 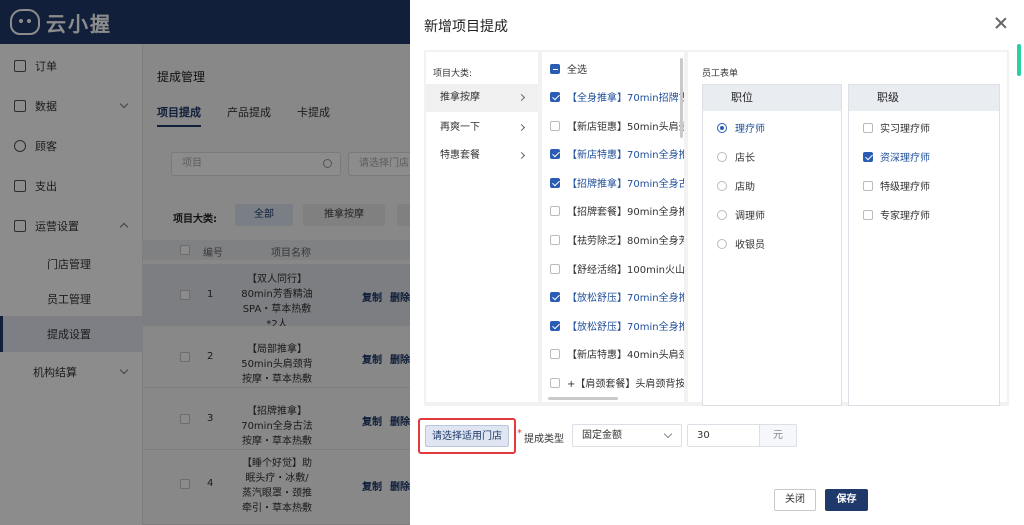 I want to click on vertical-scrollbar, so click(x=681, y=98).